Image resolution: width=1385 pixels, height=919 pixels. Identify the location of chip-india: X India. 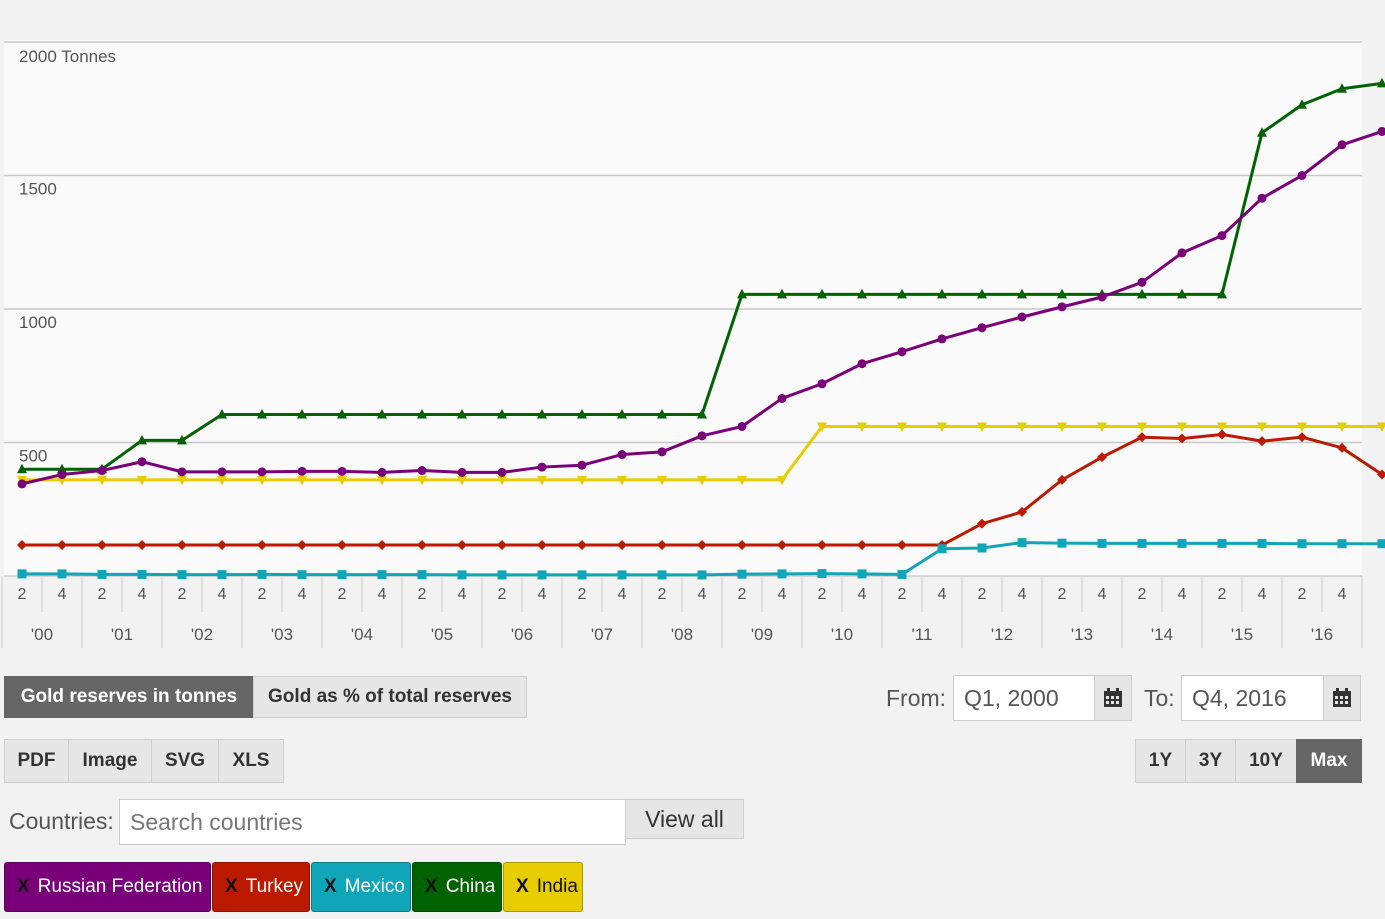
(543, 887).